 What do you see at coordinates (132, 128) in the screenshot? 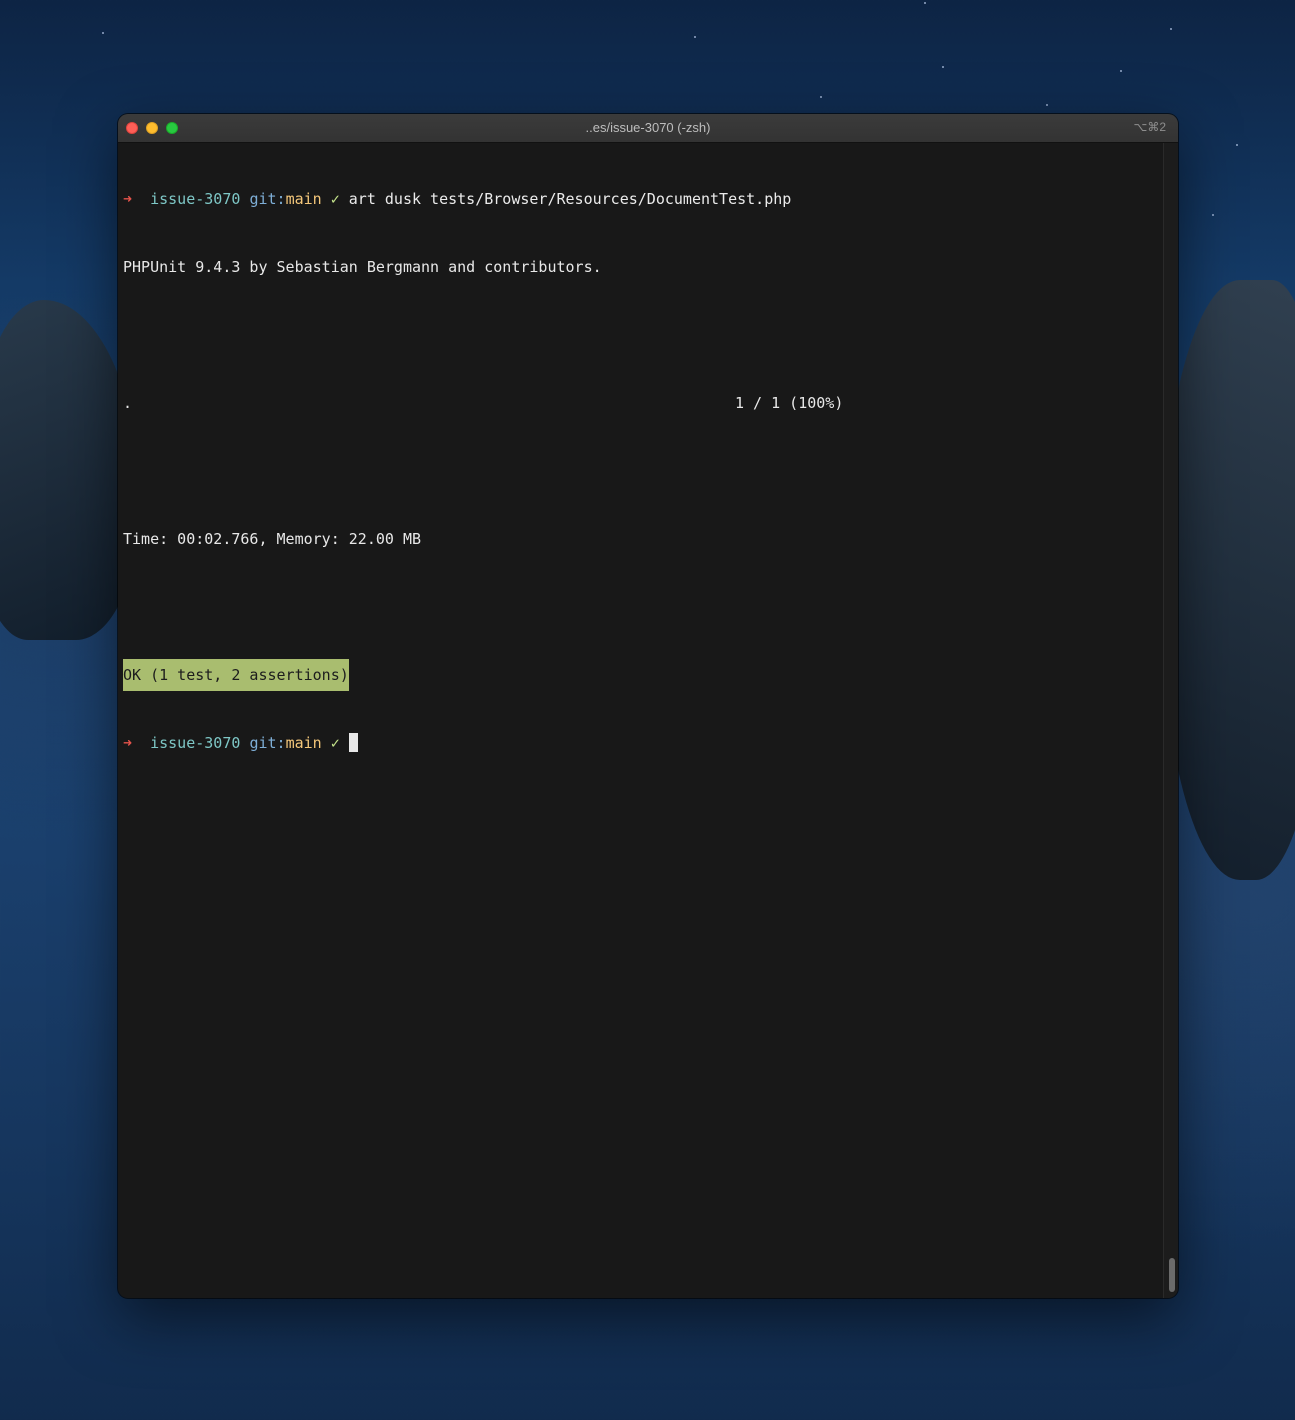
I see `close-window-button` at bounding box center [132, 128].